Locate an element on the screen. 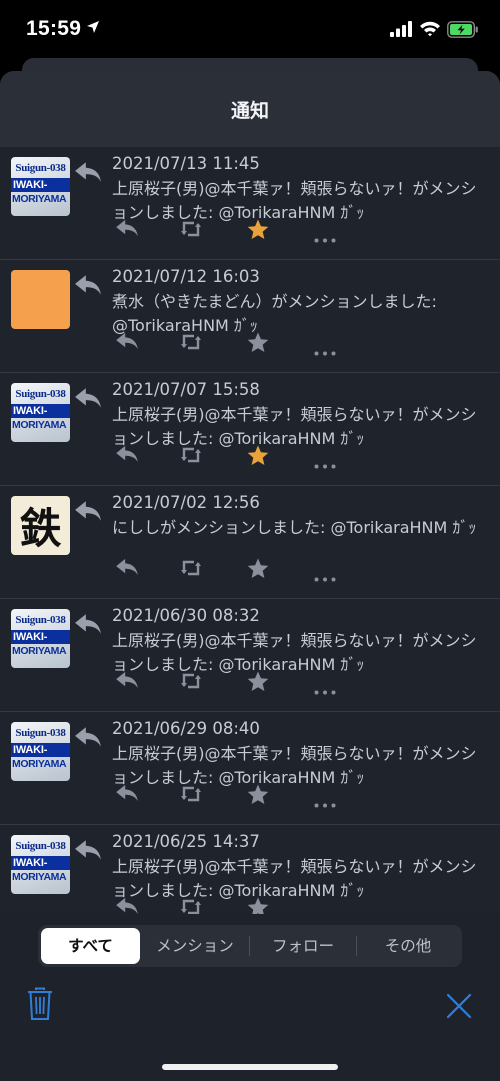 This screenshot has height=1081, width=500. tab-other: その他 is located at coordinates (408, 946).